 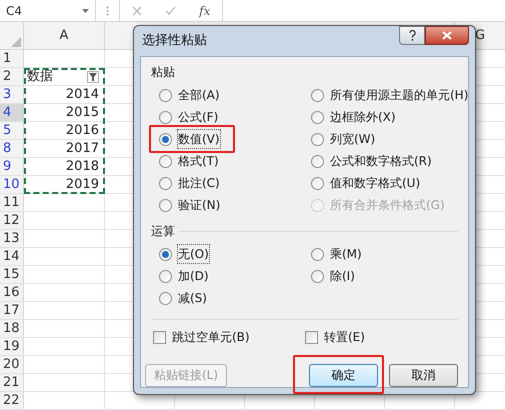 I want to click on row-header: 15, so click(x=12, y=274).